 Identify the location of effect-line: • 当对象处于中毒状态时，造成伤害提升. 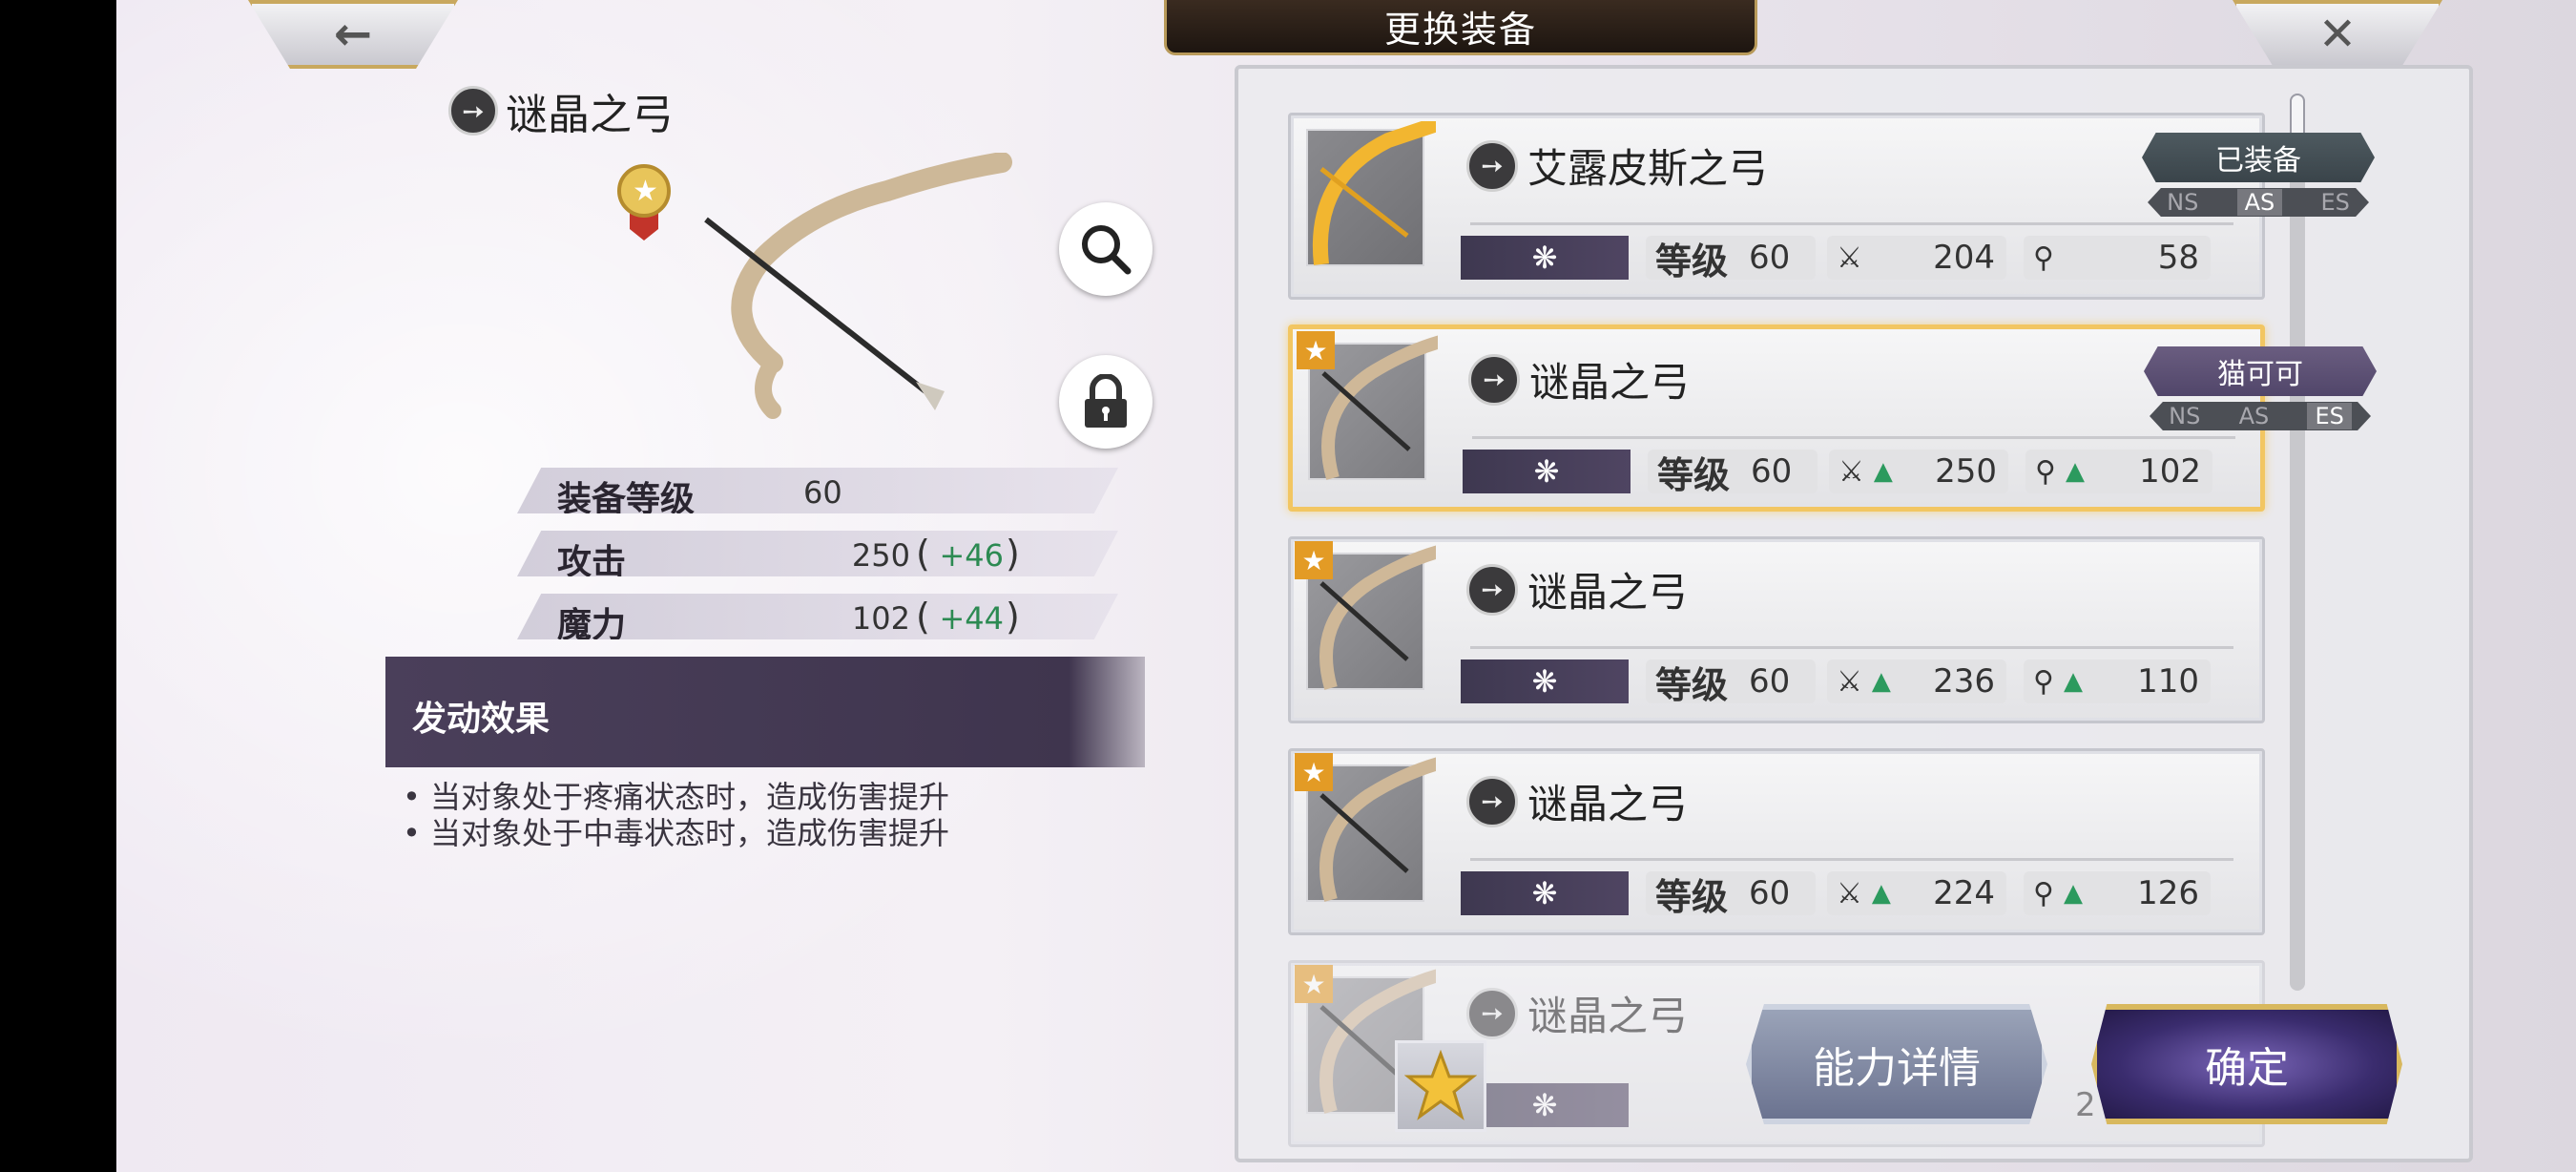
(676, 833).